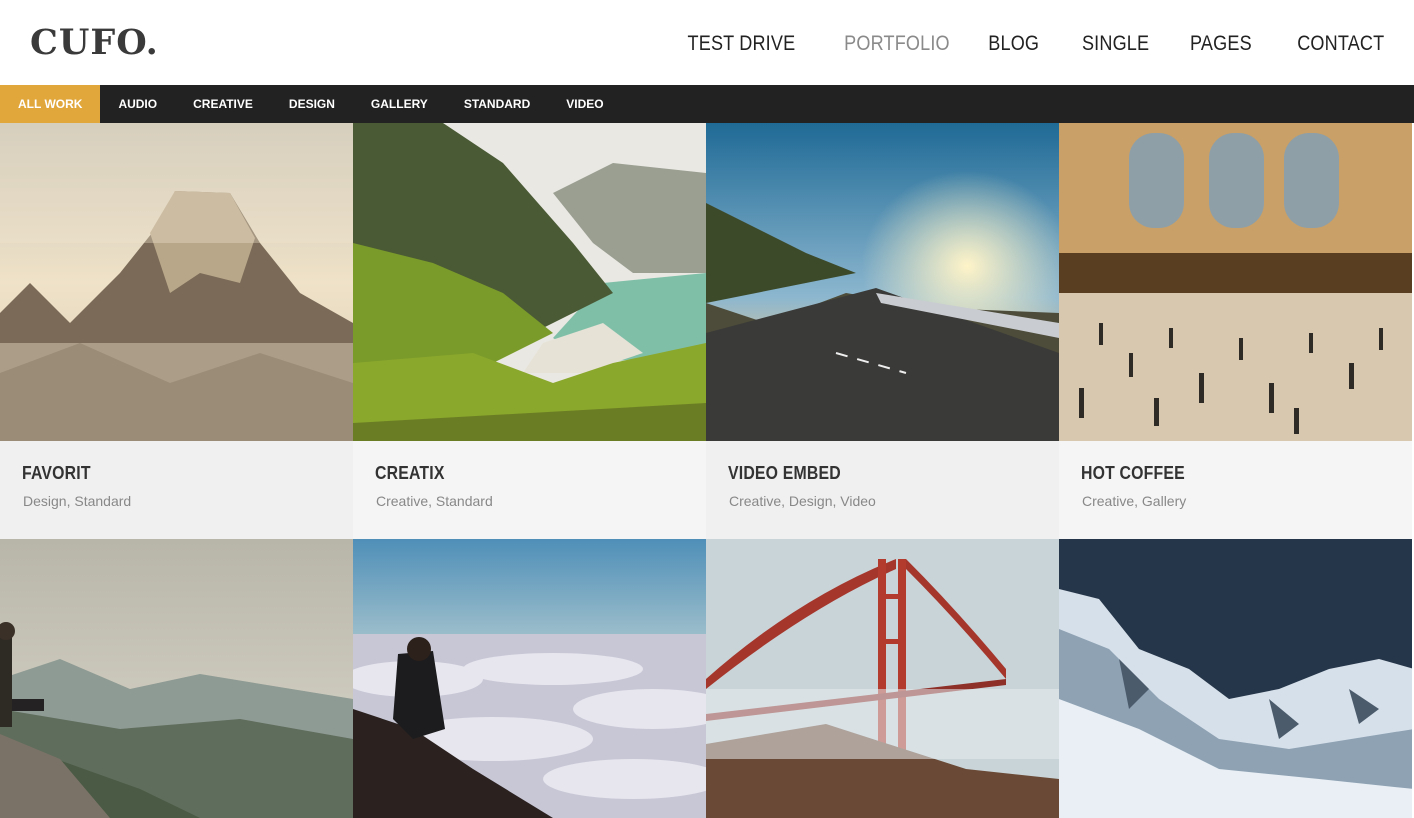 Image resolution: width=1414 pixels, height=818 pixels. I want to click on portfolio-caption: FAVORIT Design, Standard, so click(176, 490).